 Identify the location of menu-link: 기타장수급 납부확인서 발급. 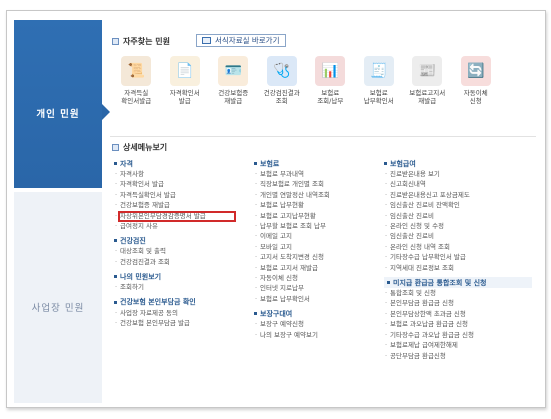
(458, 257).